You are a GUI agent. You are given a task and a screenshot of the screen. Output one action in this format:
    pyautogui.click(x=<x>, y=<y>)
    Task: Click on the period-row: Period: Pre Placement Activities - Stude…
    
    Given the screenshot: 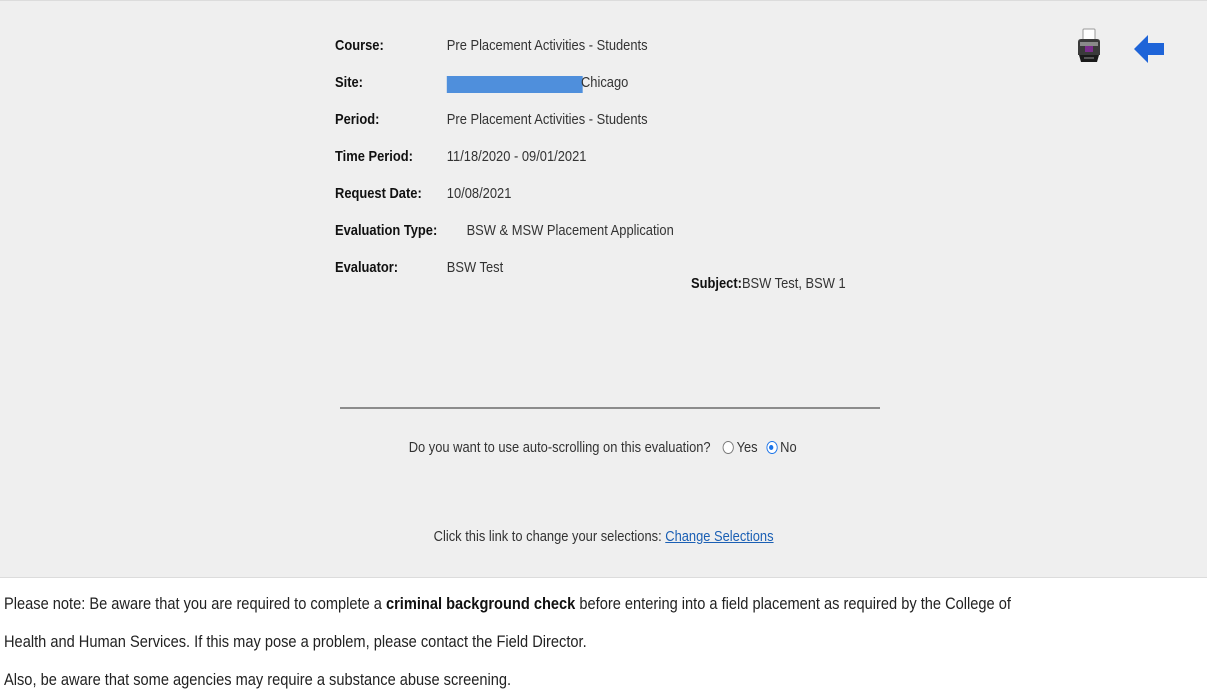 What is the action you would take?
    pyautogui.click(x=576, y=119)
    